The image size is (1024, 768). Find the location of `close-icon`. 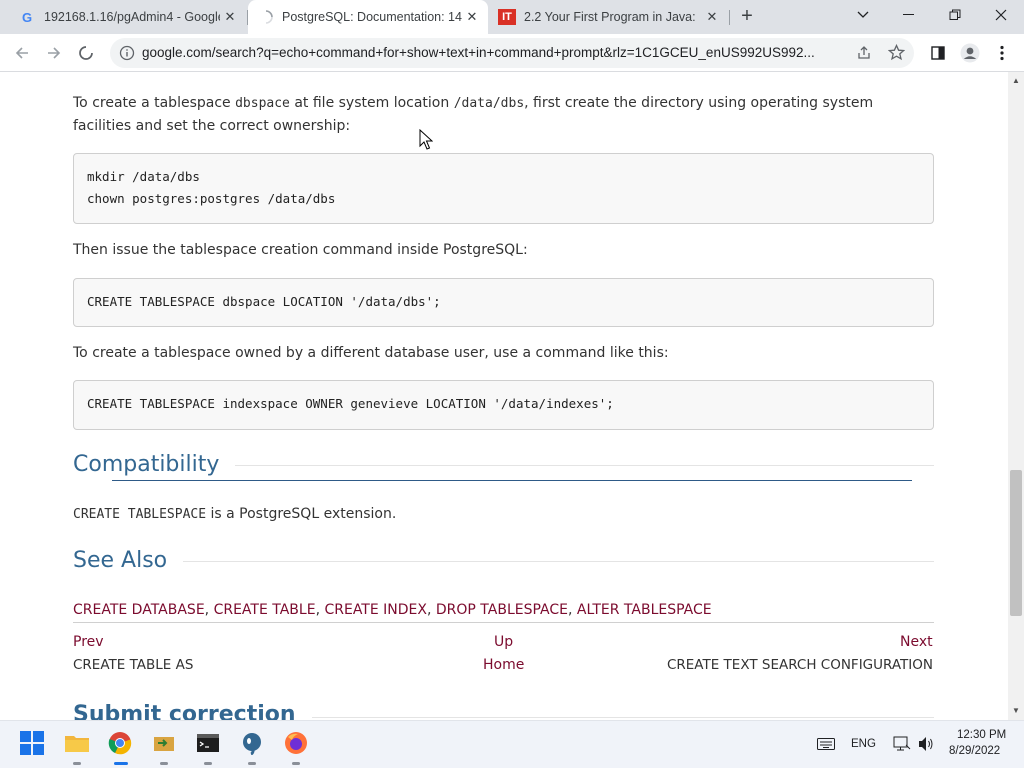

close-icon is located at coordinates (1001, 15).